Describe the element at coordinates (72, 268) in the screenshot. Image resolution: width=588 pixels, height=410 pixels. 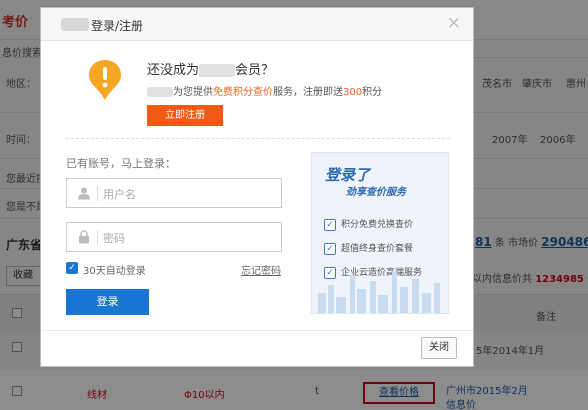
I see `auto-login-checkbox: ✓` at that location.